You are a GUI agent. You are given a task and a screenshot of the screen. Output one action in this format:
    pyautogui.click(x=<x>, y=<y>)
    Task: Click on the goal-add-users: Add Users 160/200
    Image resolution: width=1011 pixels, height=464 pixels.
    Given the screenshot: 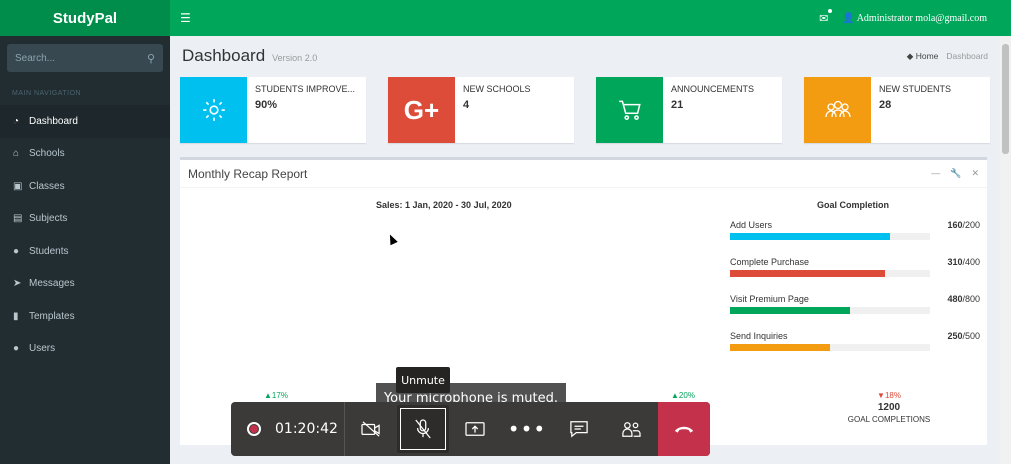 What is the action you would take?
    pyautogui.click(x=855, y=230)
    